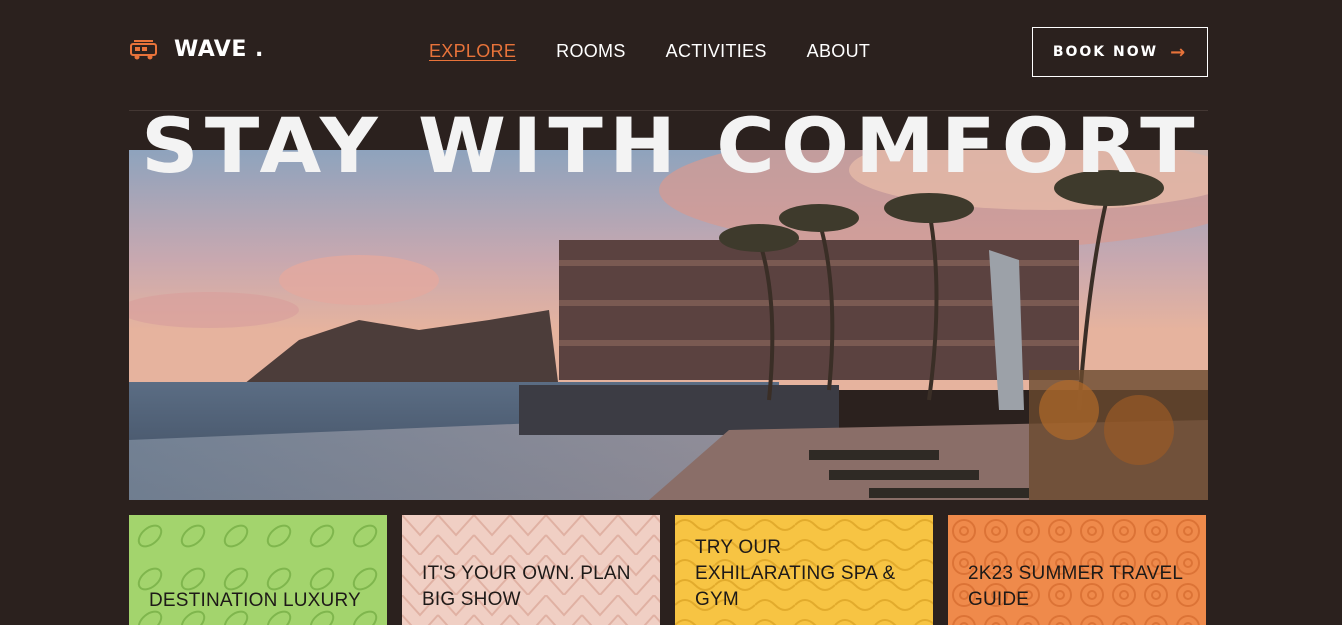  Describe the element at coordinates (671, 145) in the screenshot. I see `hero-title: STAY WITH COMFORT` at that location.